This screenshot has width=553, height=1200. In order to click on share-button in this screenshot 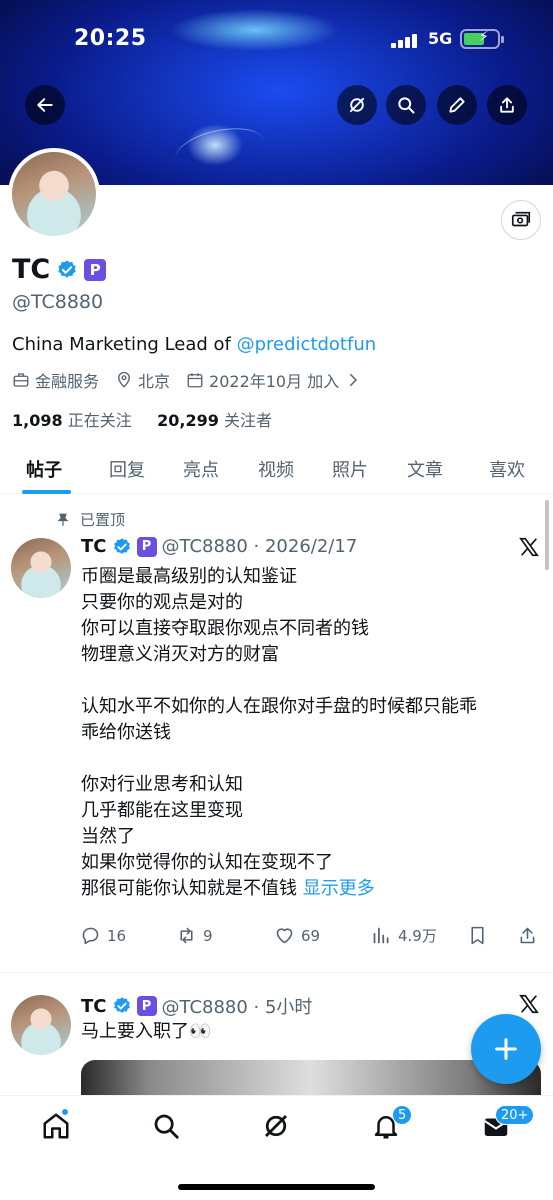, I will do `click(507, 105)`.